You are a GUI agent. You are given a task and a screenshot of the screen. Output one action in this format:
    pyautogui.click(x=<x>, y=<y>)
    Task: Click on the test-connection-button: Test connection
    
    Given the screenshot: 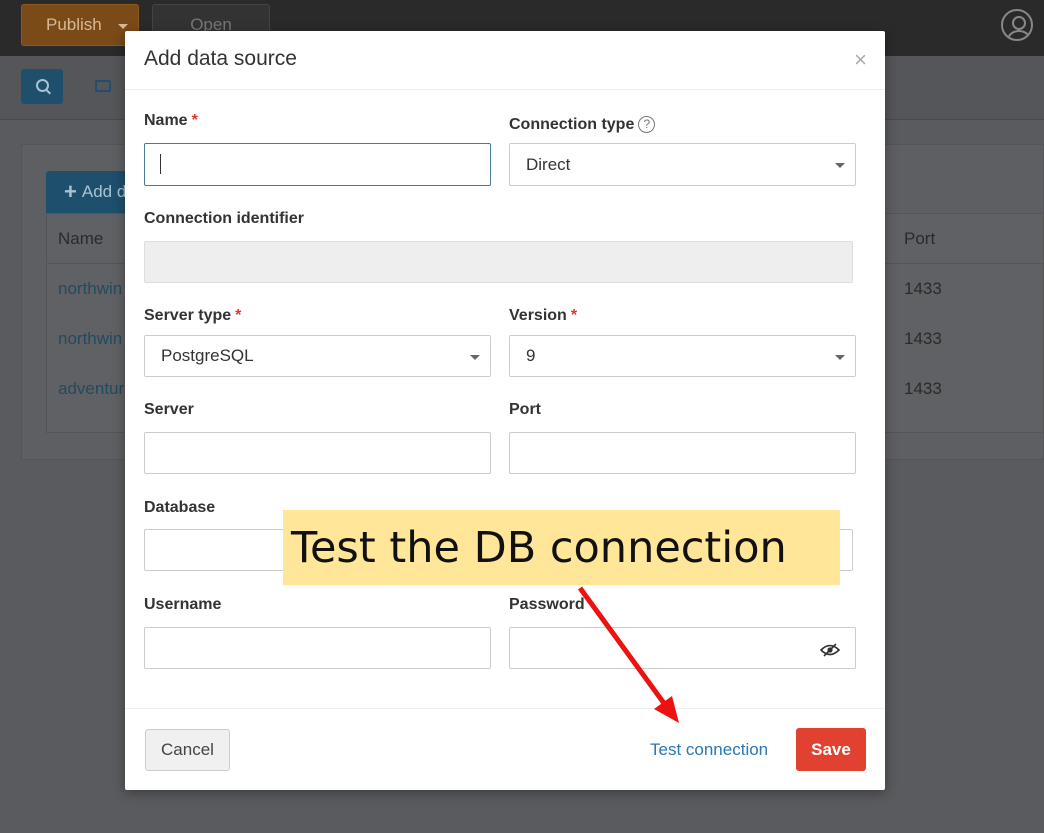 What is the action you would take?
    pyautogui.click(x=709, y=750)
    